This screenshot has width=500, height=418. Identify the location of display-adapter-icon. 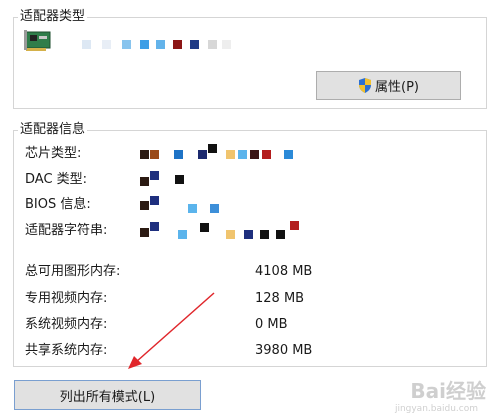
(37, 40).